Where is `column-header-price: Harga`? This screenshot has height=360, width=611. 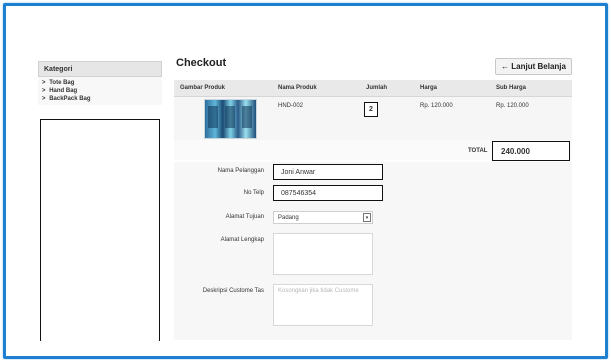
column-header-price: Harga is located at coordinates (429, 88).